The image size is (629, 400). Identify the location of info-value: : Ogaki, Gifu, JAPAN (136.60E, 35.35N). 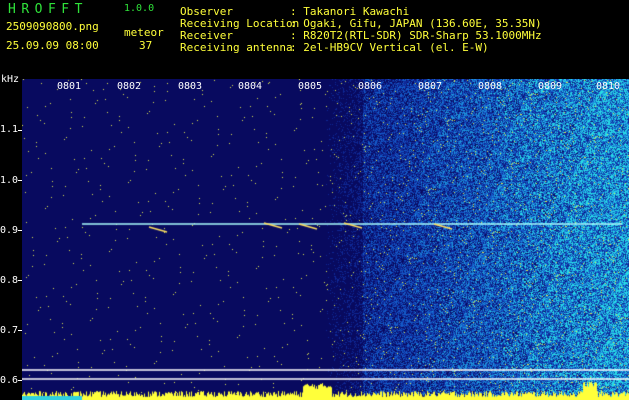
(416, 23).